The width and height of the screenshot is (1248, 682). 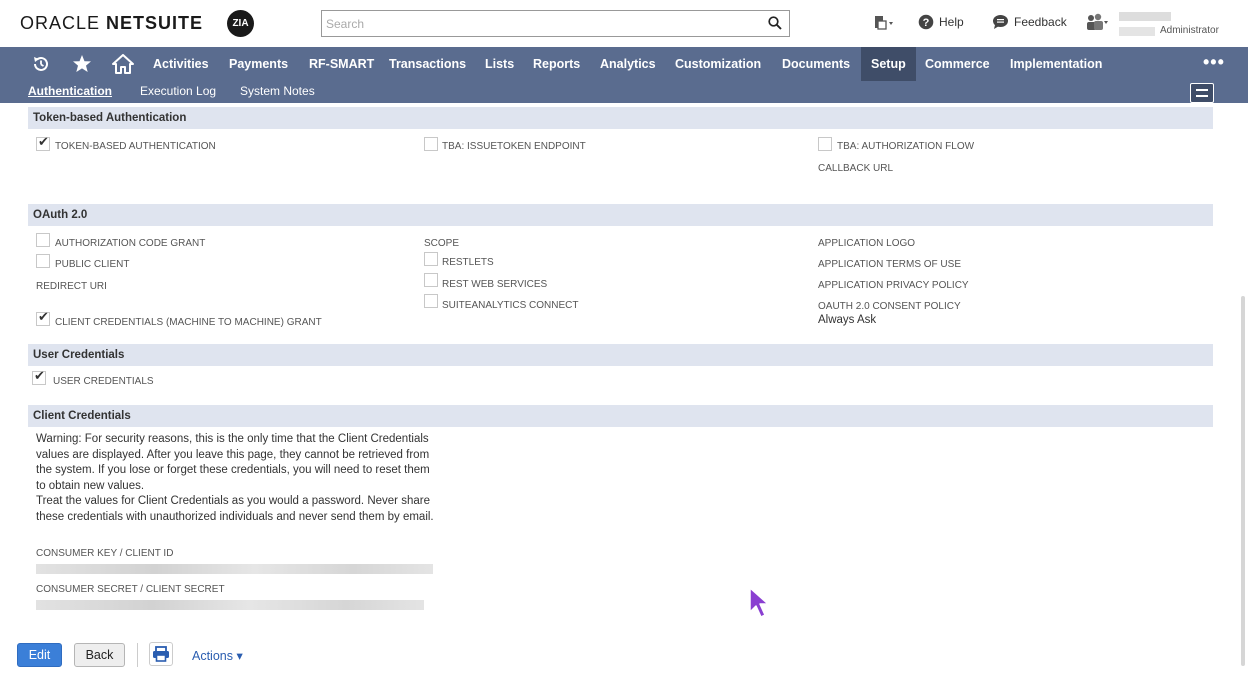 I want to click on search-input, so click(x=537, y=23).